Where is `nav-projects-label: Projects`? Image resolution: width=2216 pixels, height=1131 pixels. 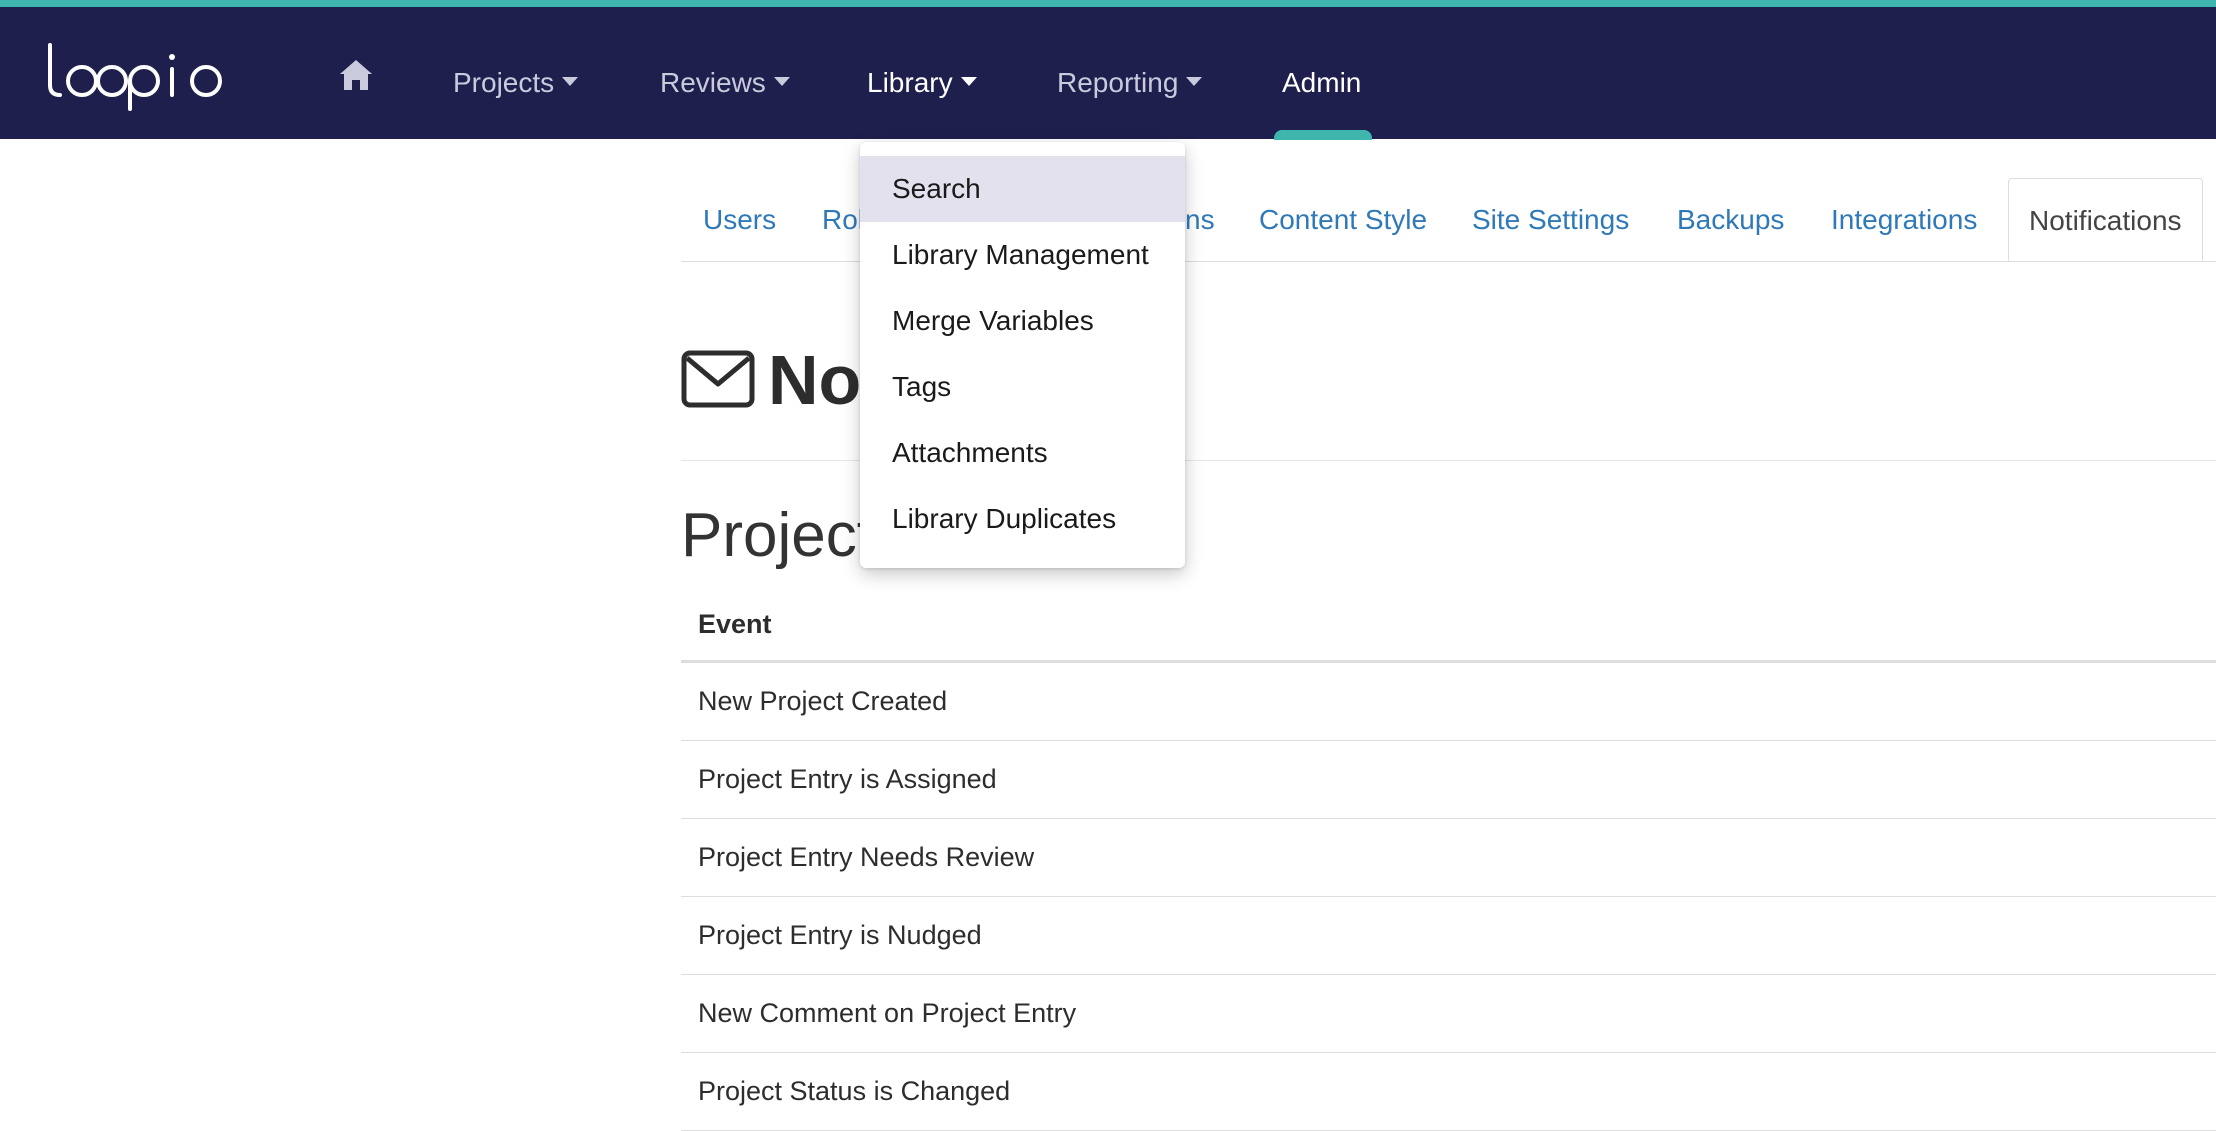 nav-projects-label: Projects is located at coordinates (504, 82).